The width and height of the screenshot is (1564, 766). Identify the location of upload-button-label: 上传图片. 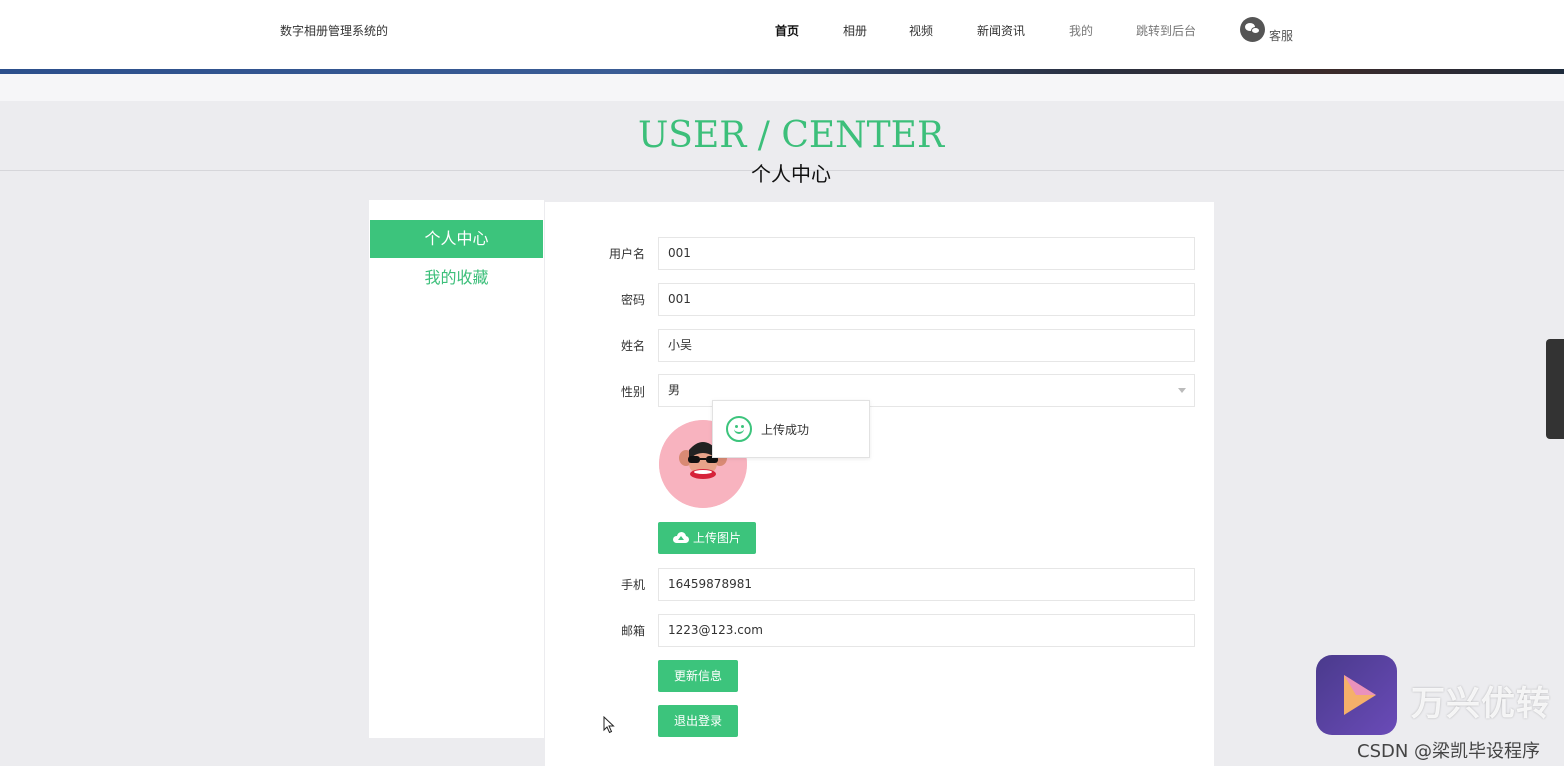
(716, 538).